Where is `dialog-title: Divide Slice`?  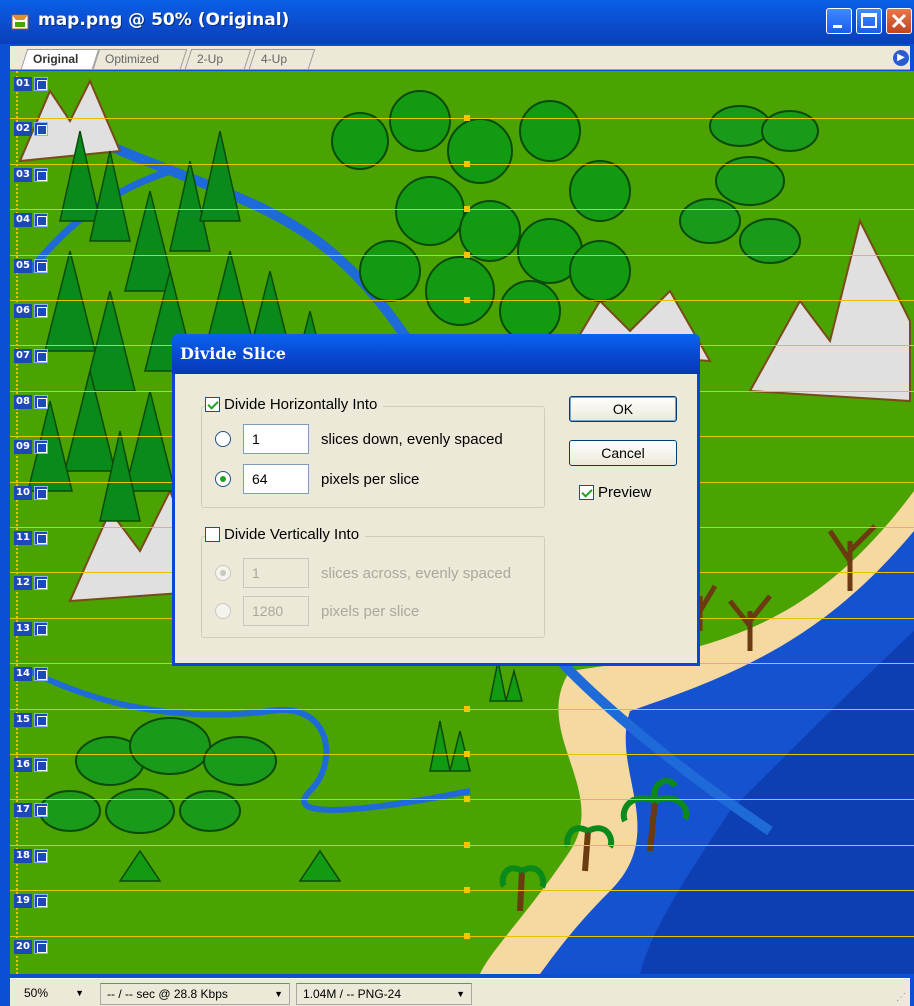 dialog-title: Divide Slice is located at coordinates (233, 353).